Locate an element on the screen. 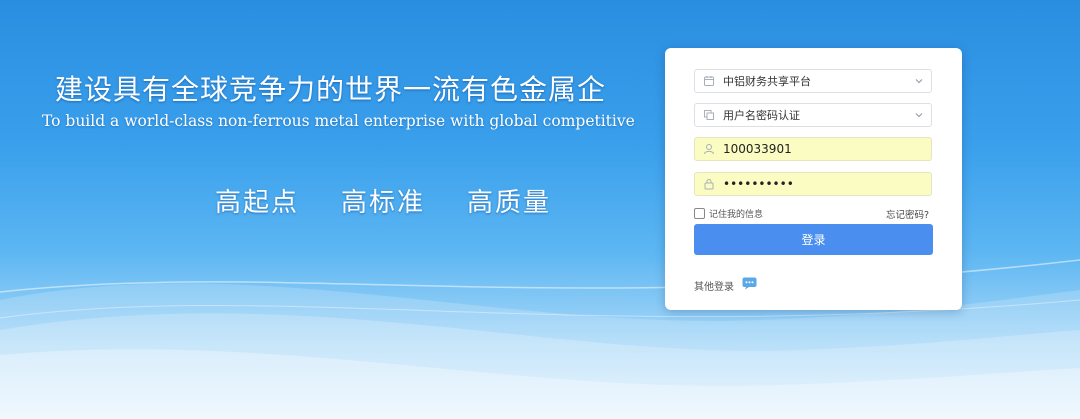 The height and width of the screenshot is (419, 1080). username-field is located at coordinates (813, 149).